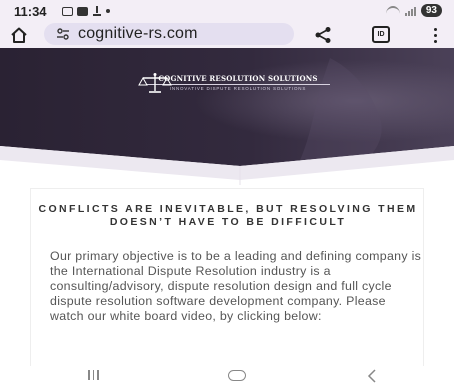 The width and height of the screenshot is (454, 389). What do you see at coordinates (431, 10) in the screenshot?
I see `battery-badge: 93` at bounding box center [431, 10].